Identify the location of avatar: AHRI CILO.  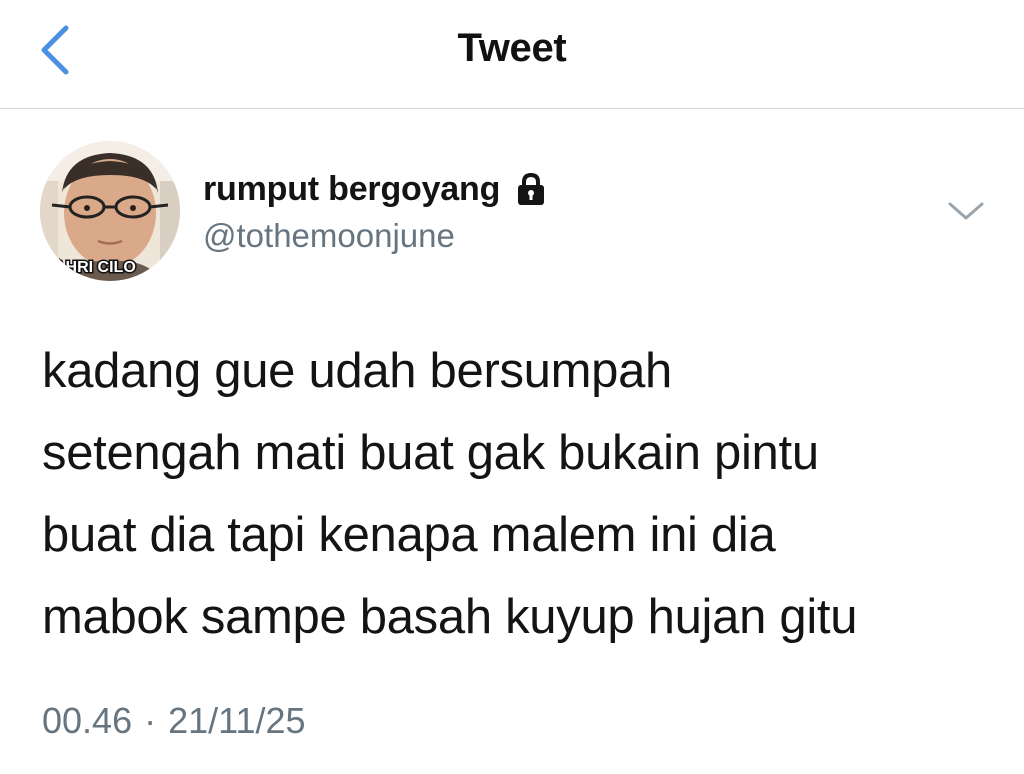
(110, 211).